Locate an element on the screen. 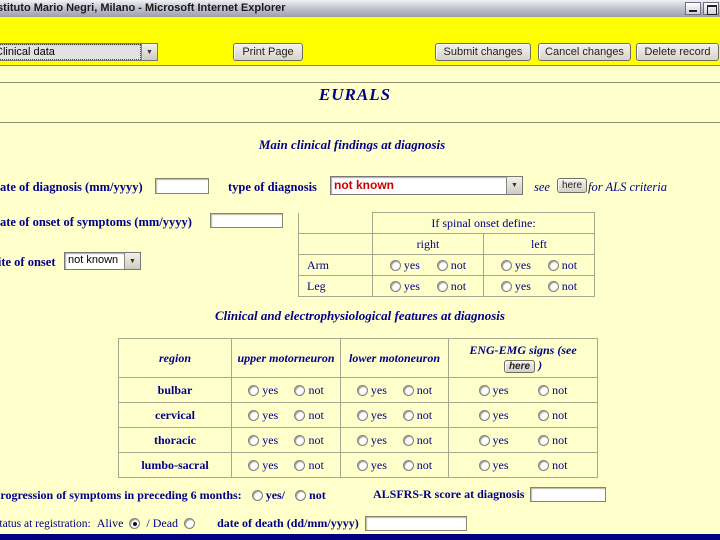 Image resolution: width=720 pixels, height=540 pixels. alsfrs-score-input is located at coordinates (568, 494).